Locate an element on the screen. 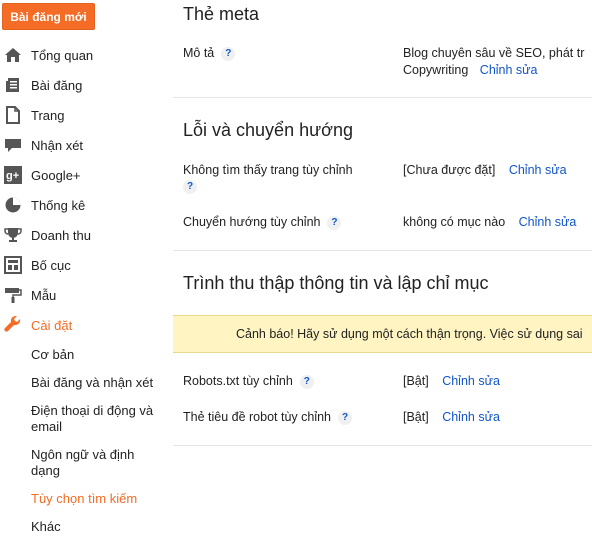 This screenshot has width=592, height=539. crawl-section-title: Trình thu thập thông tin và lập chỉ mục is located at coordinates (336, 283).